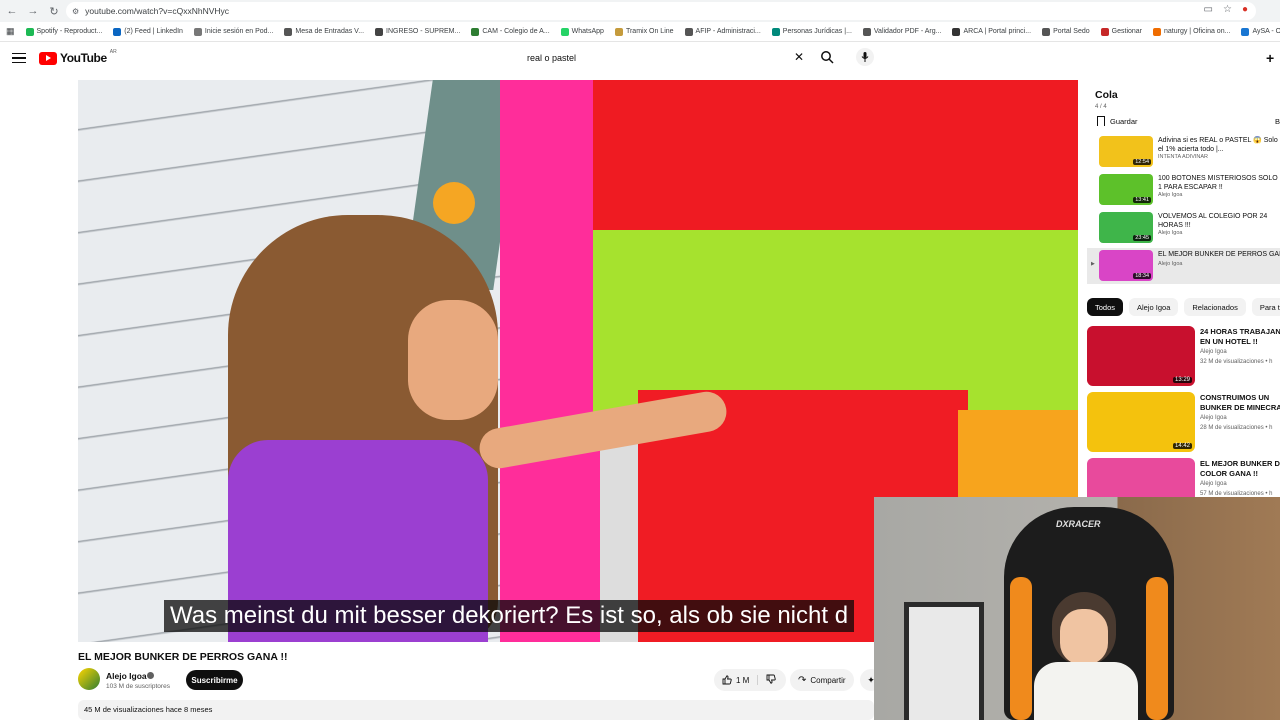  Describe the element at coordinates (183, 657) in the screenshot. I see `video-title: EL MEJOR BUNKER DE PERROS GANA !!` at that location.